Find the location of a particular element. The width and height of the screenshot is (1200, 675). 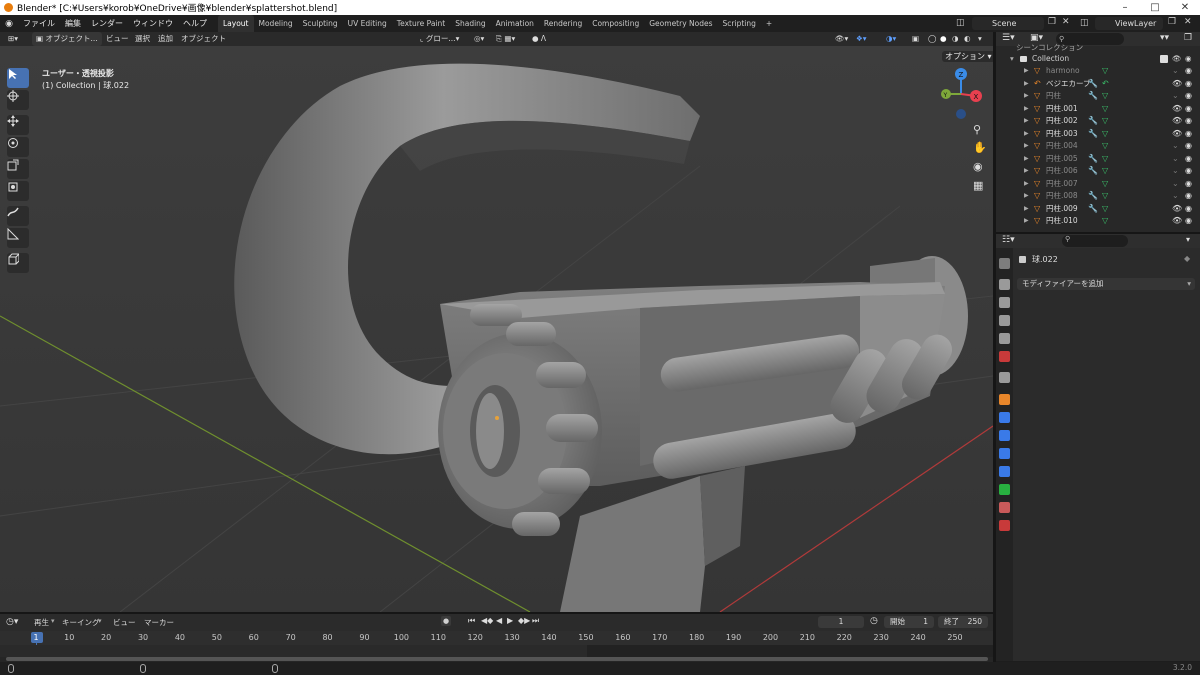

rotate-tool is located at coordinates (18, 147).